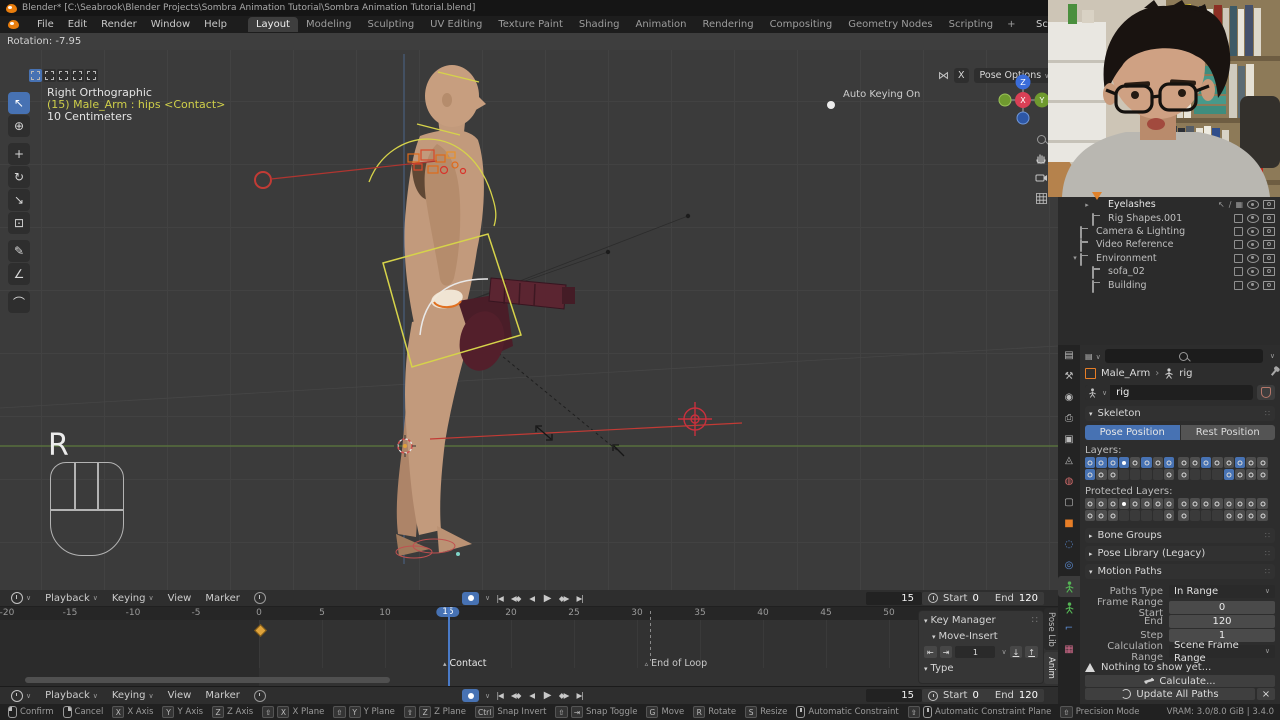 The image size is (1280, 720). Describe the element at coordinates (1180, 571) in the screenshot. I see `panel-header-motion-paths: ▾ Motion Paths ∷` at that location.